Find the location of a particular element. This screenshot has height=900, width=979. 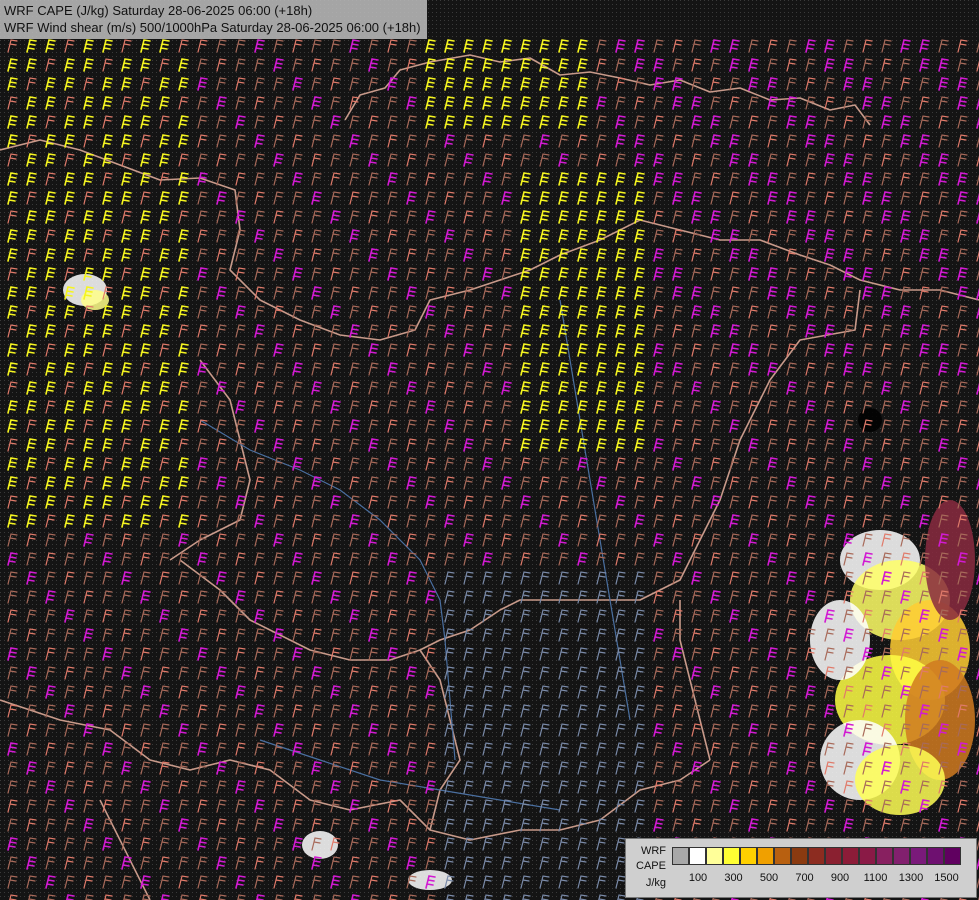

legend-tick-label: 900 is located at coordinates (840, 878).